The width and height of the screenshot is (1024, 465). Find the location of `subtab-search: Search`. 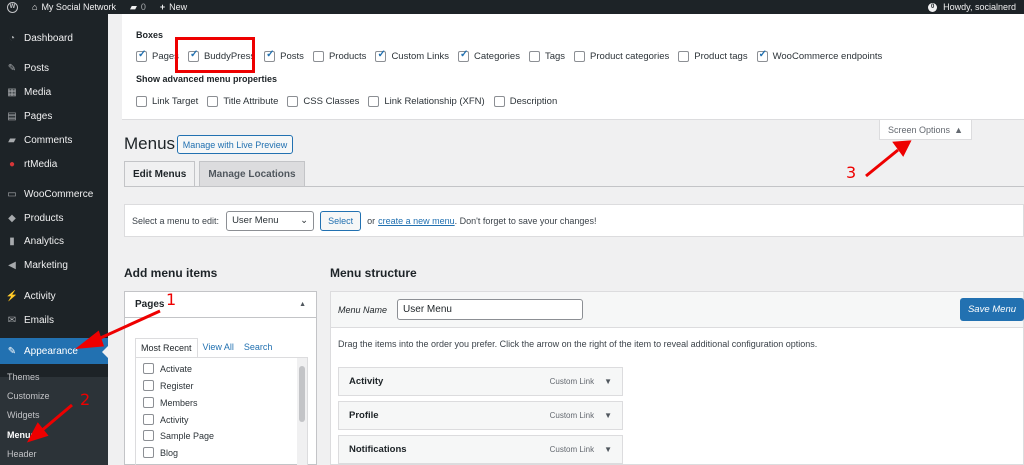

subtab-search: Search is located at coordinates (258, 348).